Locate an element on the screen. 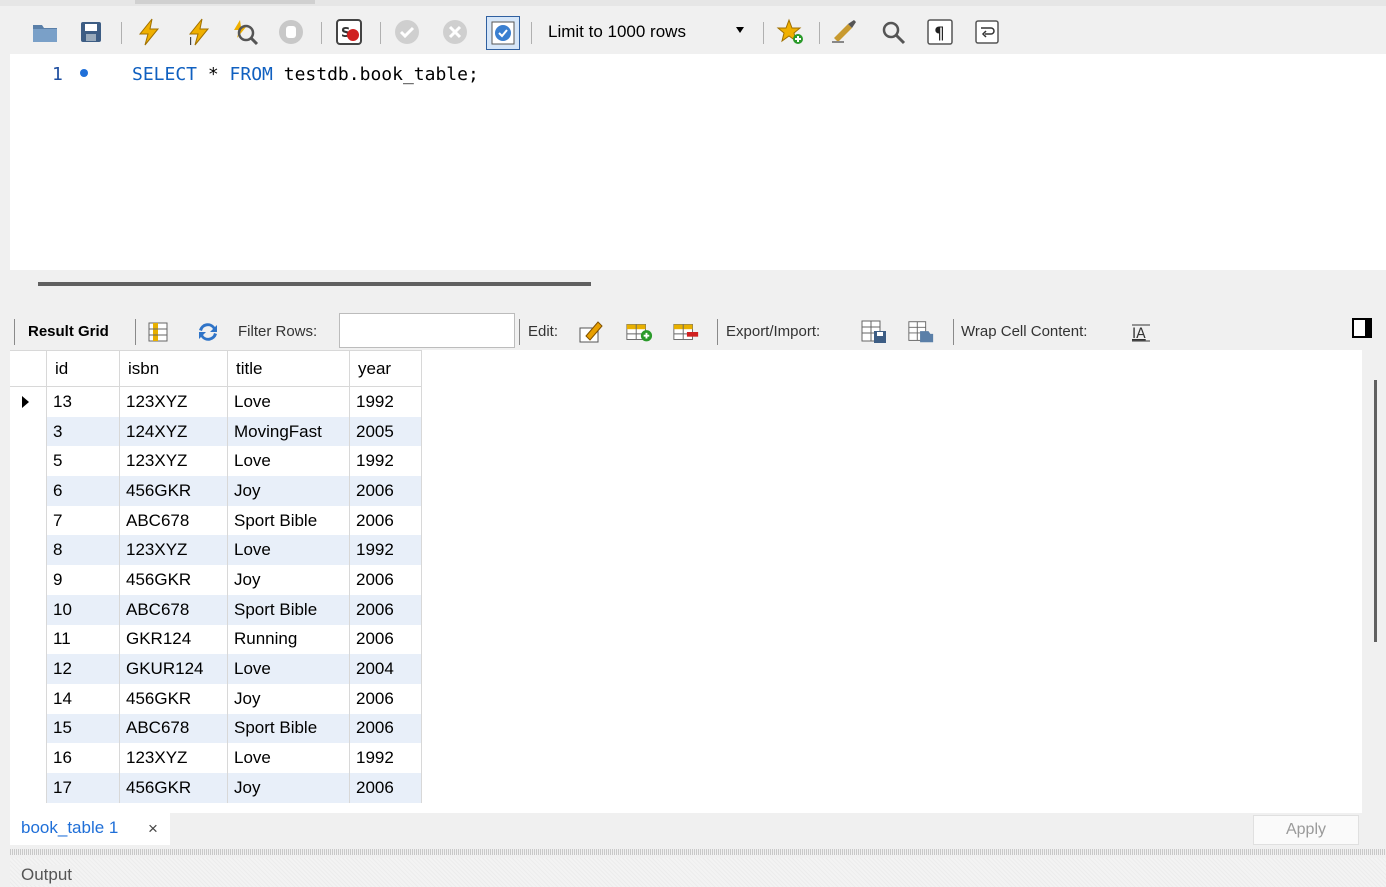  table-row: 15 ABC678 Sport Bible 2006 is located at coordinates (216, 728).